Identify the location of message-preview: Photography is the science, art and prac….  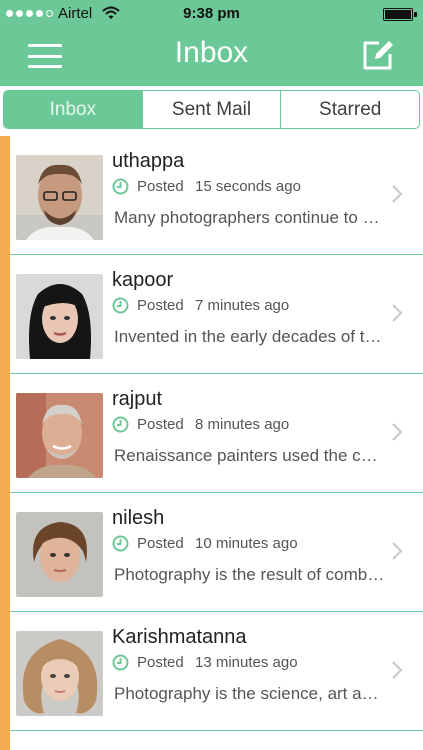
(250, 693).